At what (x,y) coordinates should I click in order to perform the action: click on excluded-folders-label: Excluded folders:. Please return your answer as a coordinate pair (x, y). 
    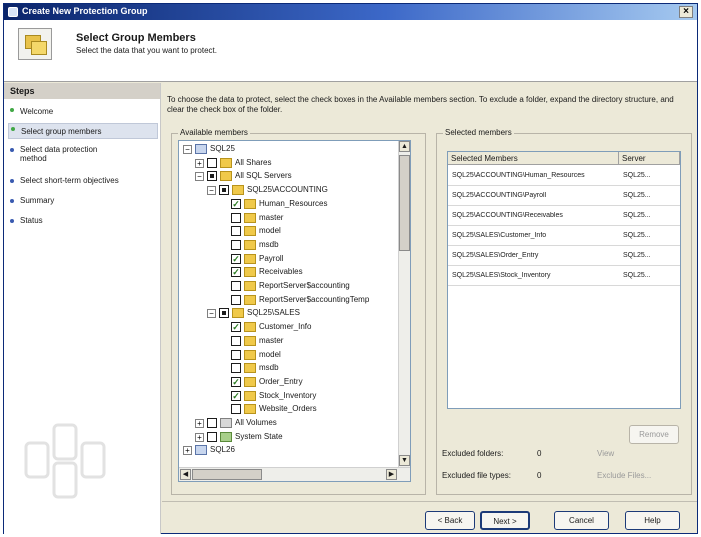
    Looking at the image, I should click on (473, 453).